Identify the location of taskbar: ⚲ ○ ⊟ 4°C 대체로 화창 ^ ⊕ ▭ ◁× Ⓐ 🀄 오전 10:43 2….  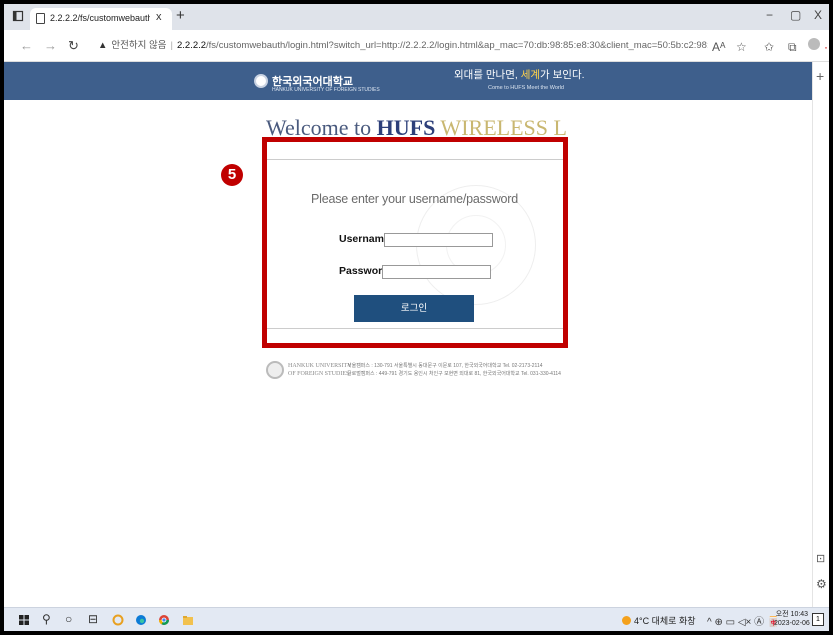
(416, 619).